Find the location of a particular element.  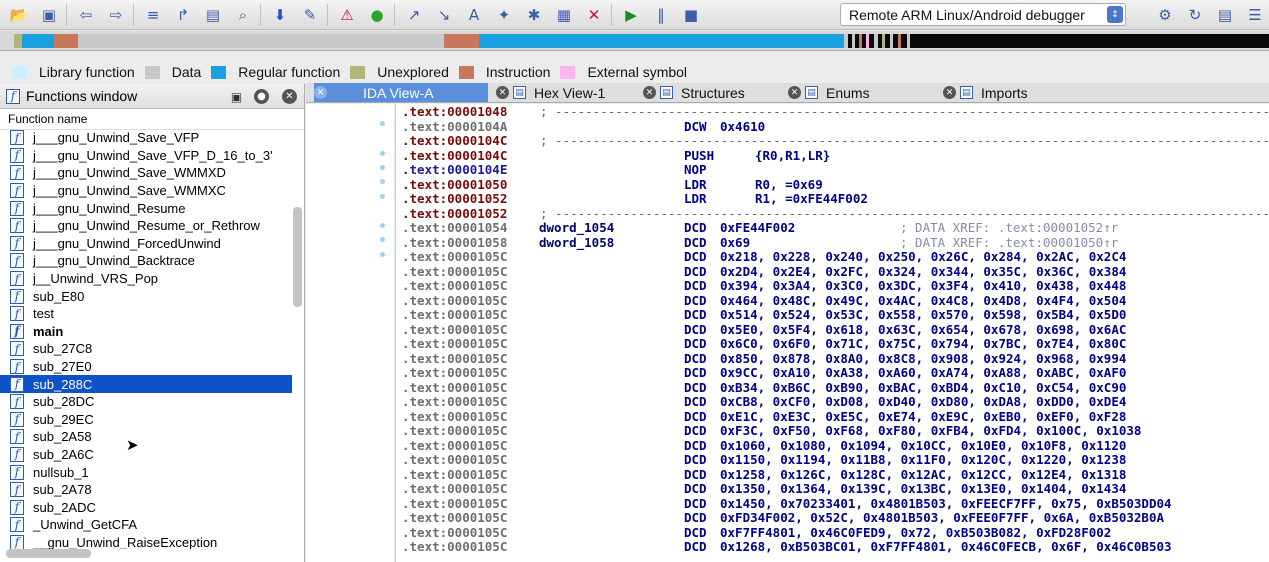

column-header-function-name: Function name is located at coordinates (152, 119).